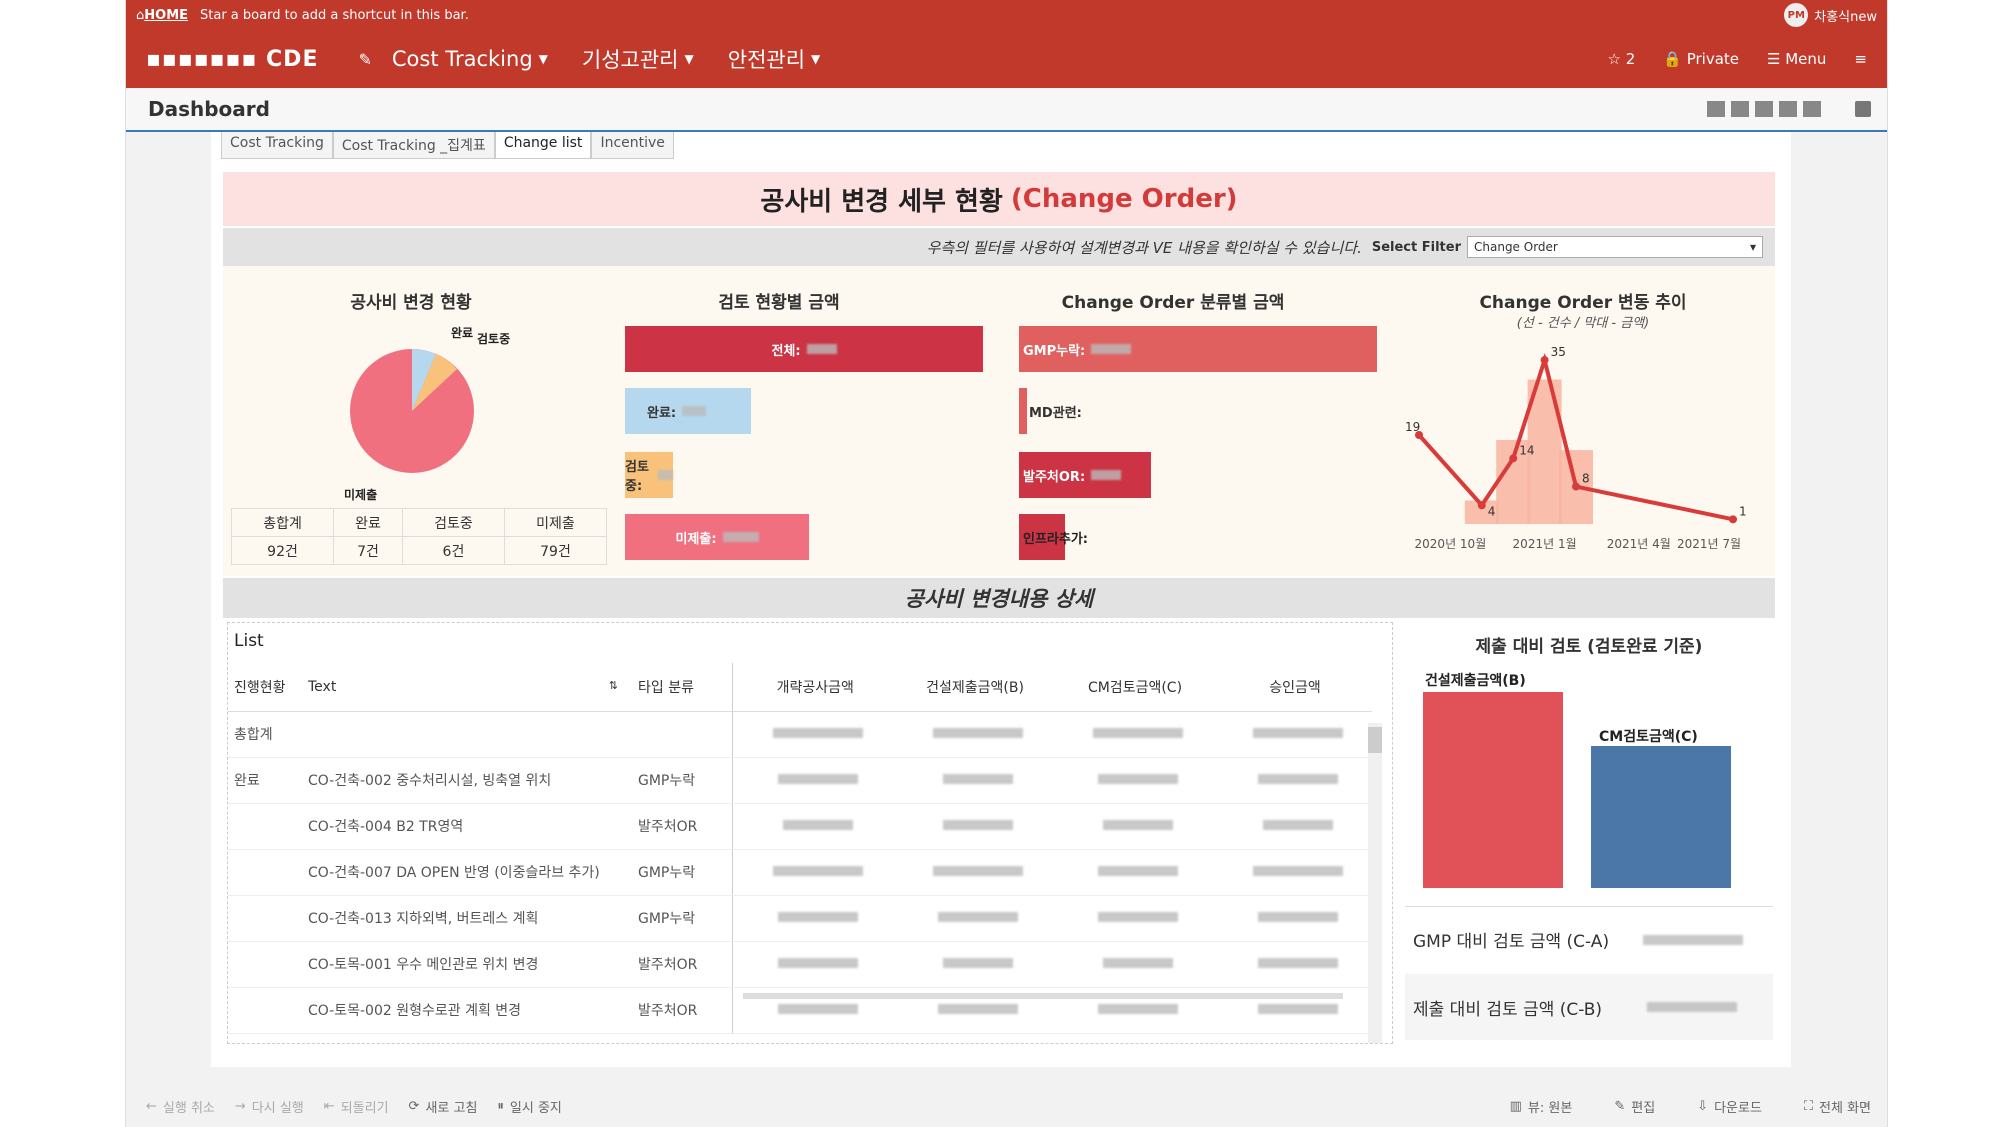 This screenshot has width=2002, height=1127. What do you see at coordinates (1043, 996) in the screenshot?
I see `horizontal-scrollbar` at bounding box center [1043, 996].